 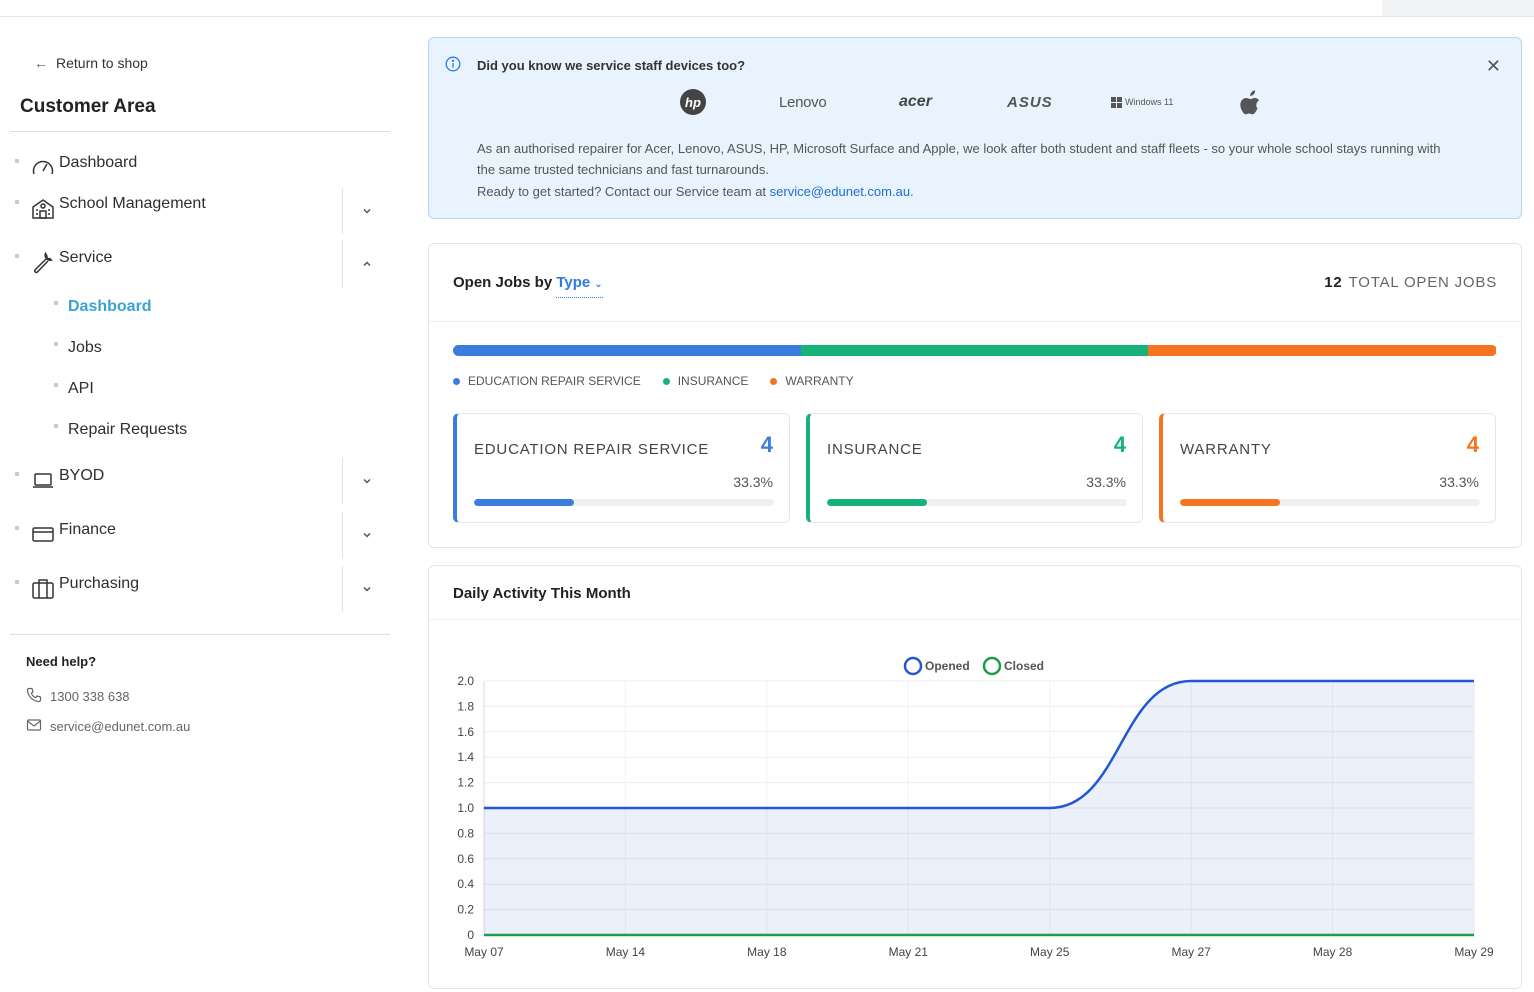 I want to click on sidebar-item-school-management: School Management, so click(x=200, y=211).